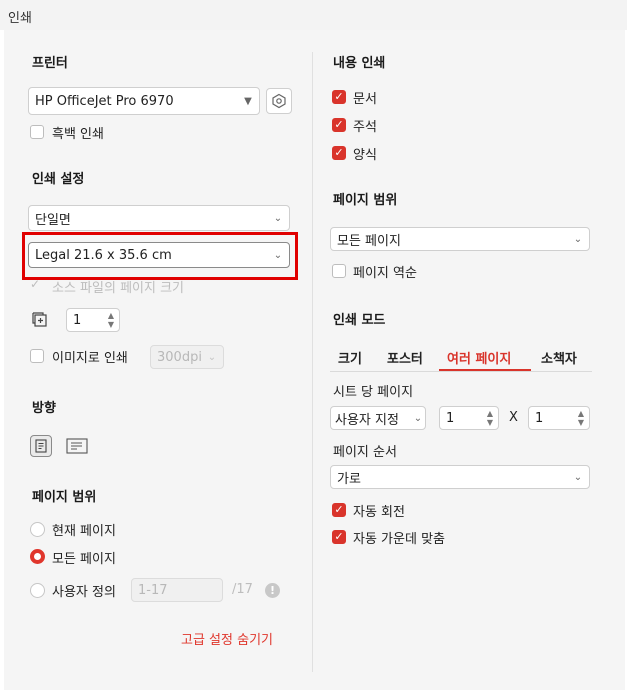  I want to click on annotations-checkbox: ✓, so click(339, 125).